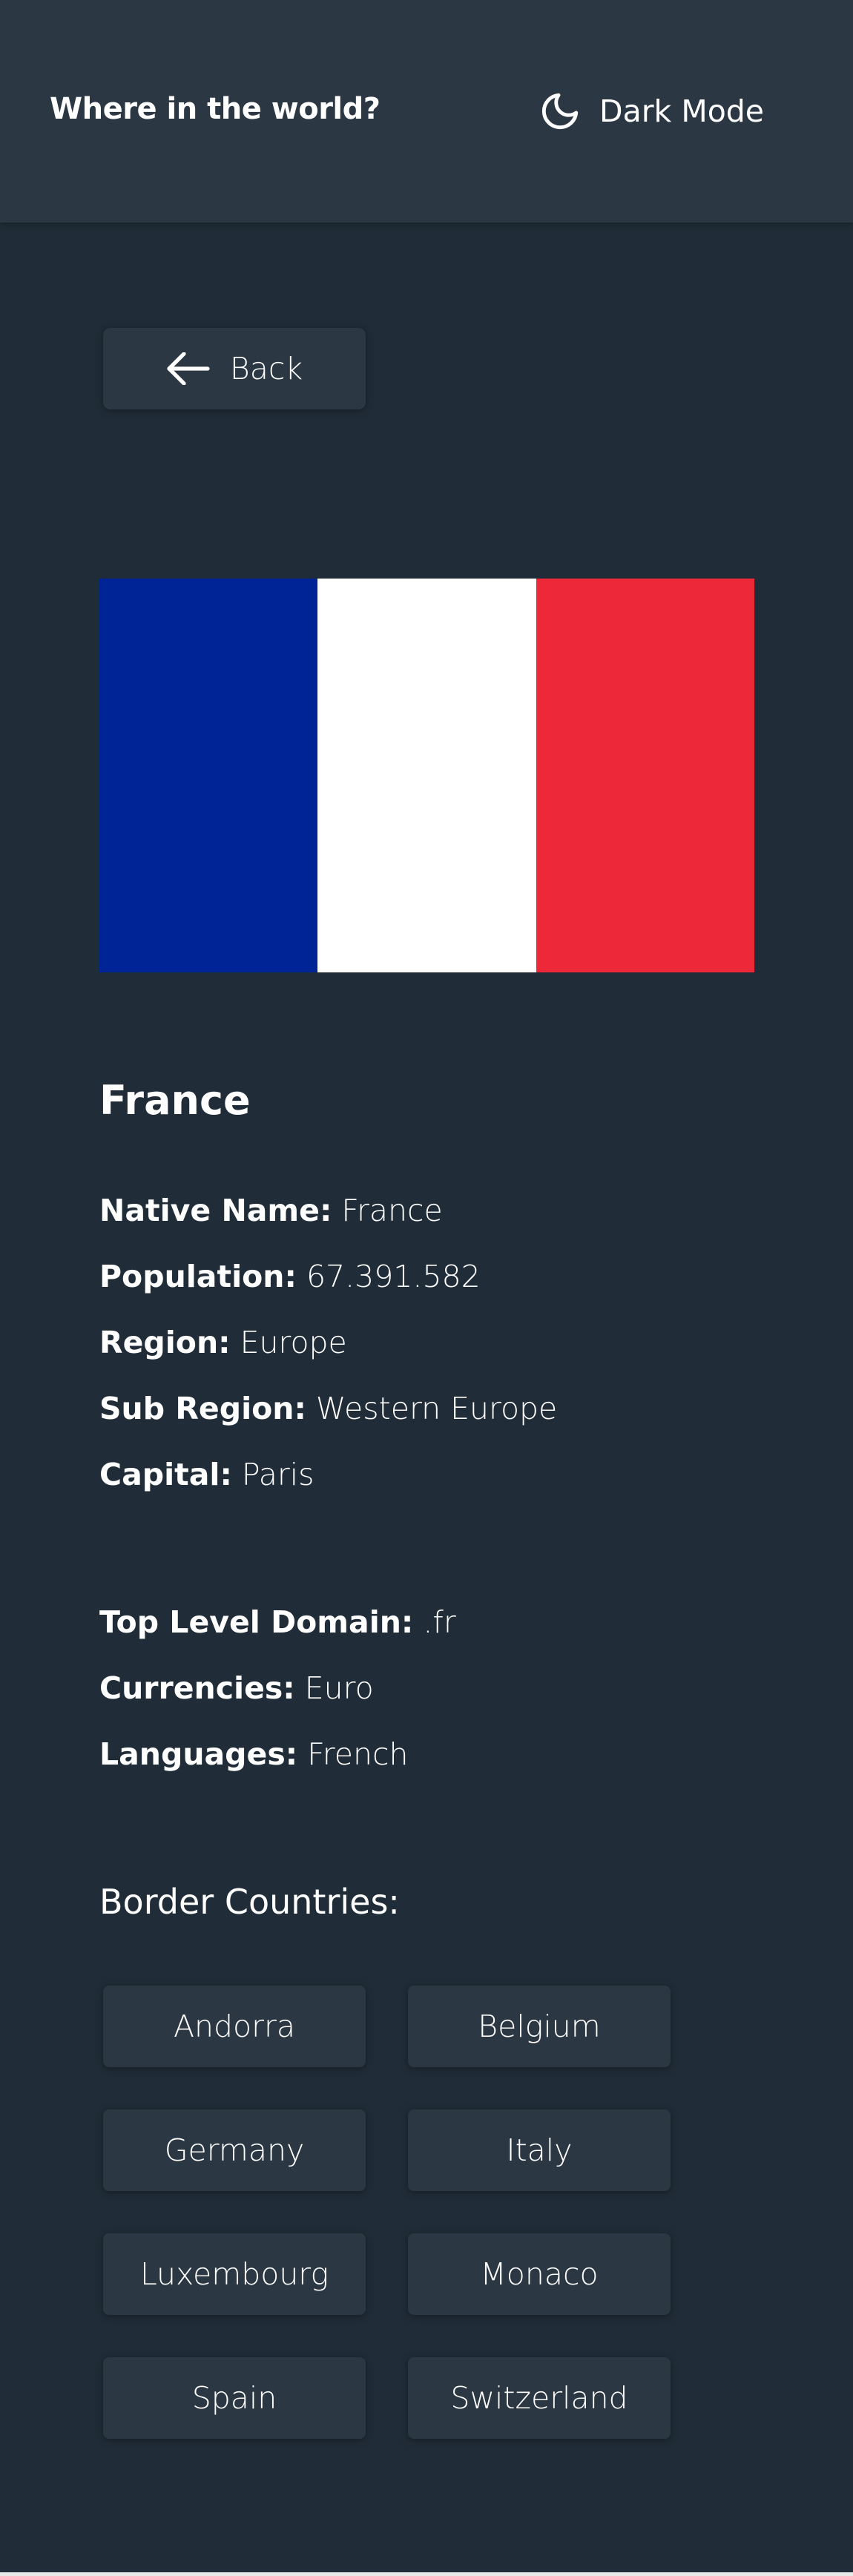  What do you see at coordinates (202, 1409) in the screenshot?
I see `sub-region-label: Sub Region:` at bounding box center [202, 1409].